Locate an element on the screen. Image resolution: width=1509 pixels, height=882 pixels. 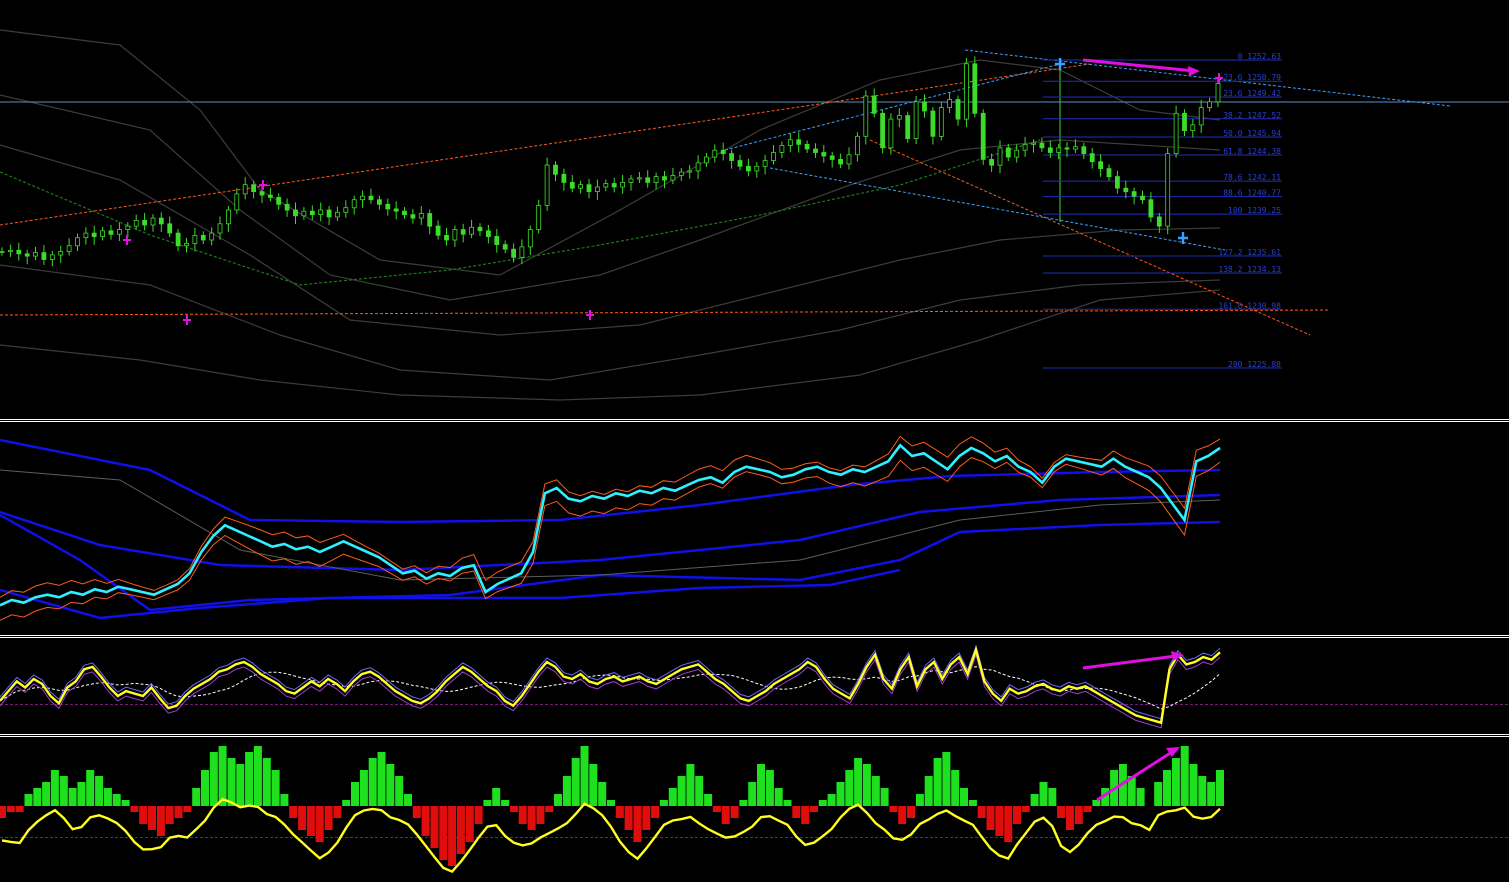
fib-level-label: 100 1239.25 is located at coordinates (1254, 210).